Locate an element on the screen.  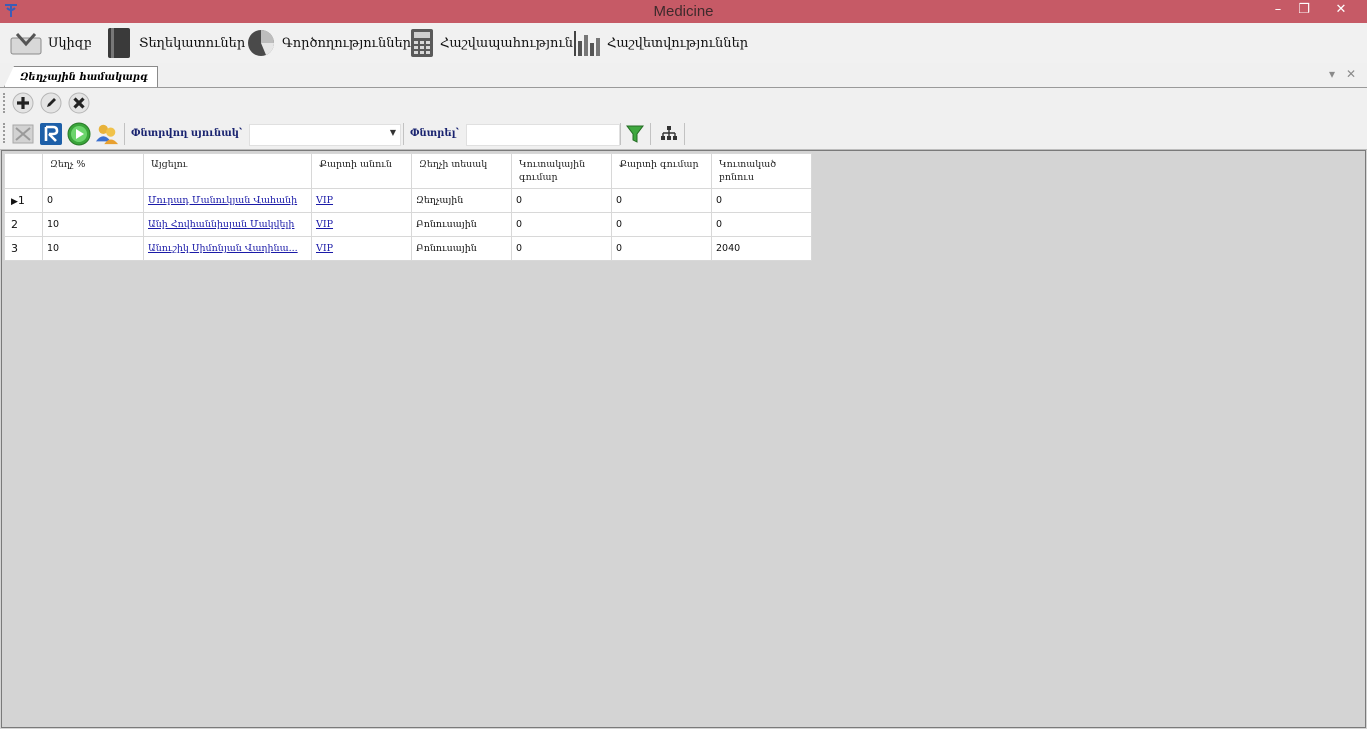
export-button is located at coordinates (23, 134).